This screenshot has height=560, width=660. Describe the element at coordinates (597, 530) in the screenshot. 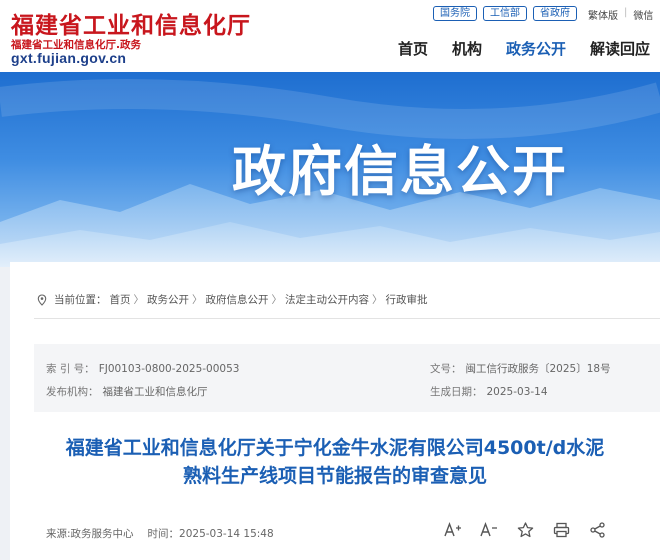

I see `share-icon` at that location.